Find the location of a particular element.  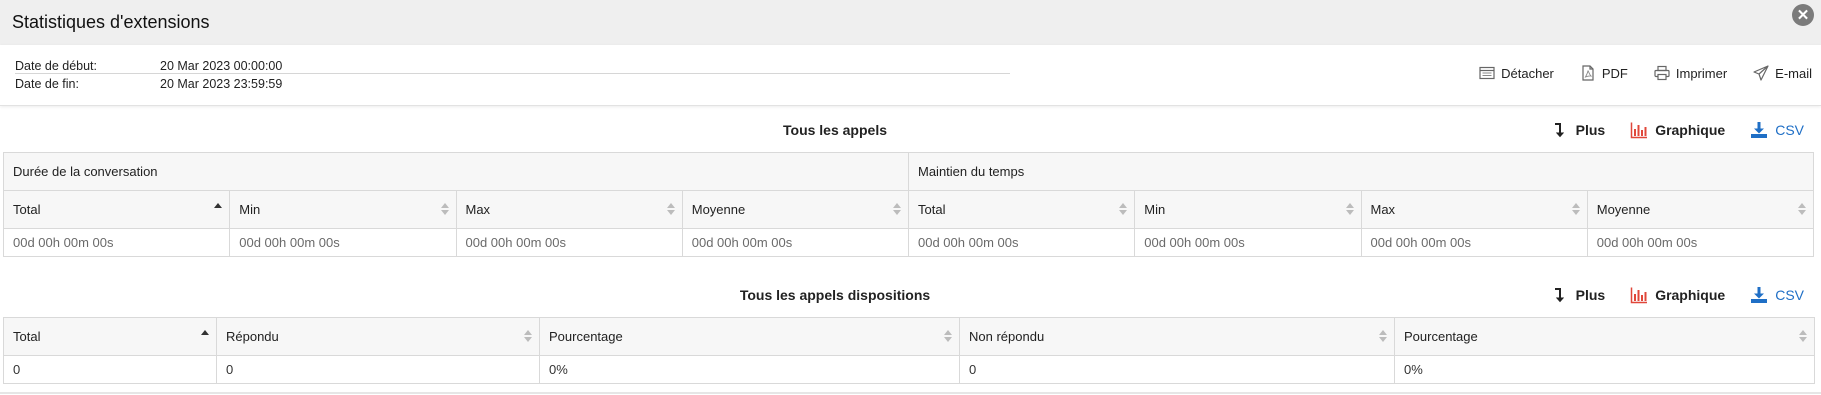

email-label: E-mail is located at coordinates (1793, 73).